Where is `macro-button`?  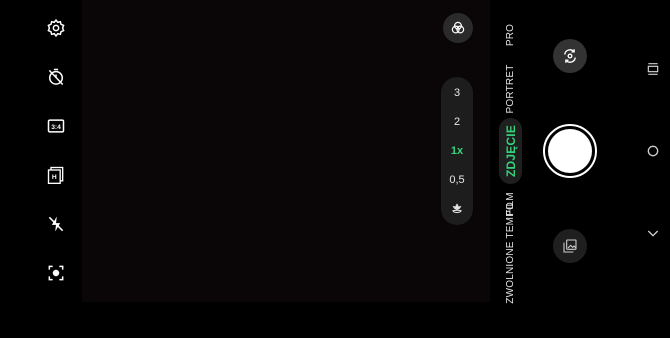 macro-button is located at coordinates (457, 209).